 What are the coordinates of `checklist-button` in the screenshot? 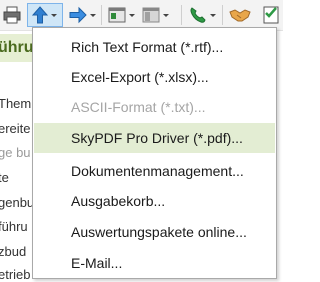 It's located at (272, 15).